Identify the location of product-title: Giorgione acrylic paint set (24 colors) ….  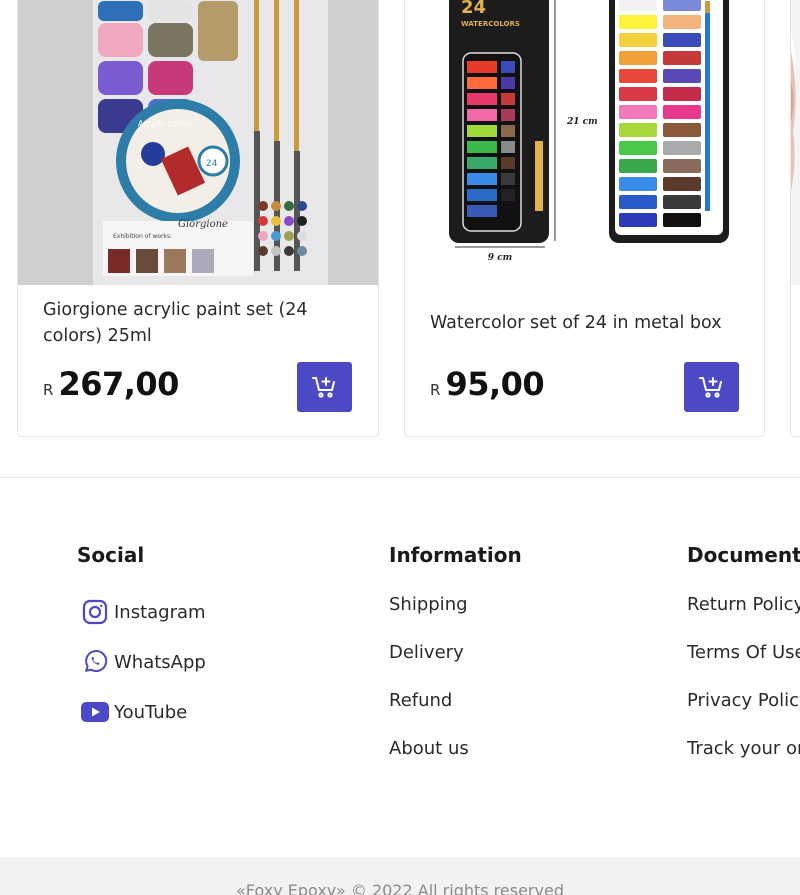
(200, 323).